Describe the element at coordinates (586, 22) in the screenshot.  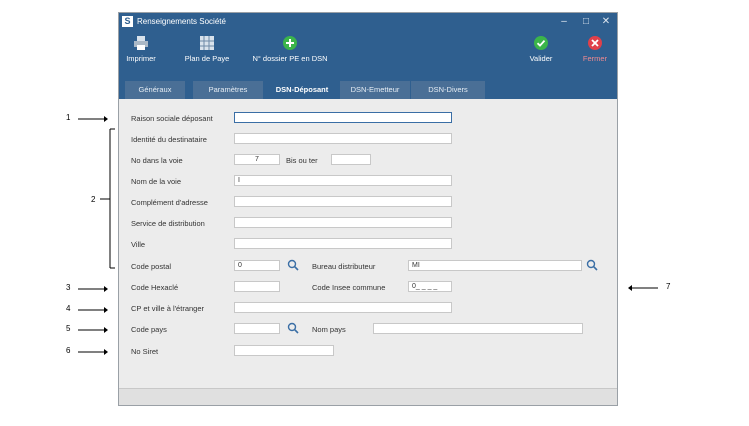
I see `maximize-button: □` at that location.